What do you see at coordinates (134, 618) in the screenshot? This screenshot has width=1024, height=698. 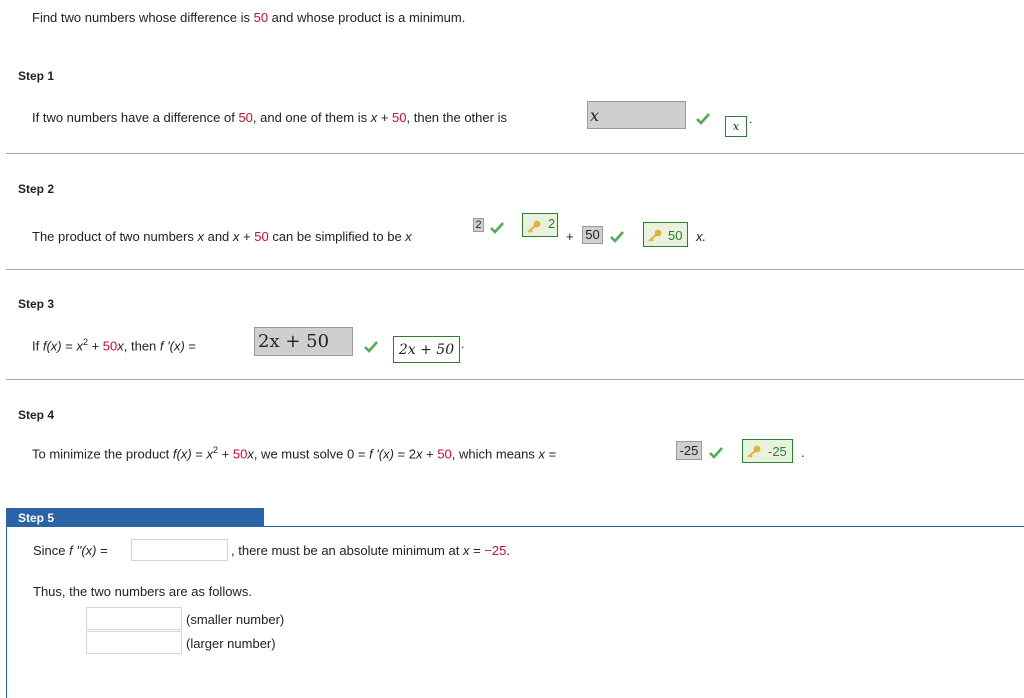 I see `smaller-number-input` at bounding box center [134, 618].